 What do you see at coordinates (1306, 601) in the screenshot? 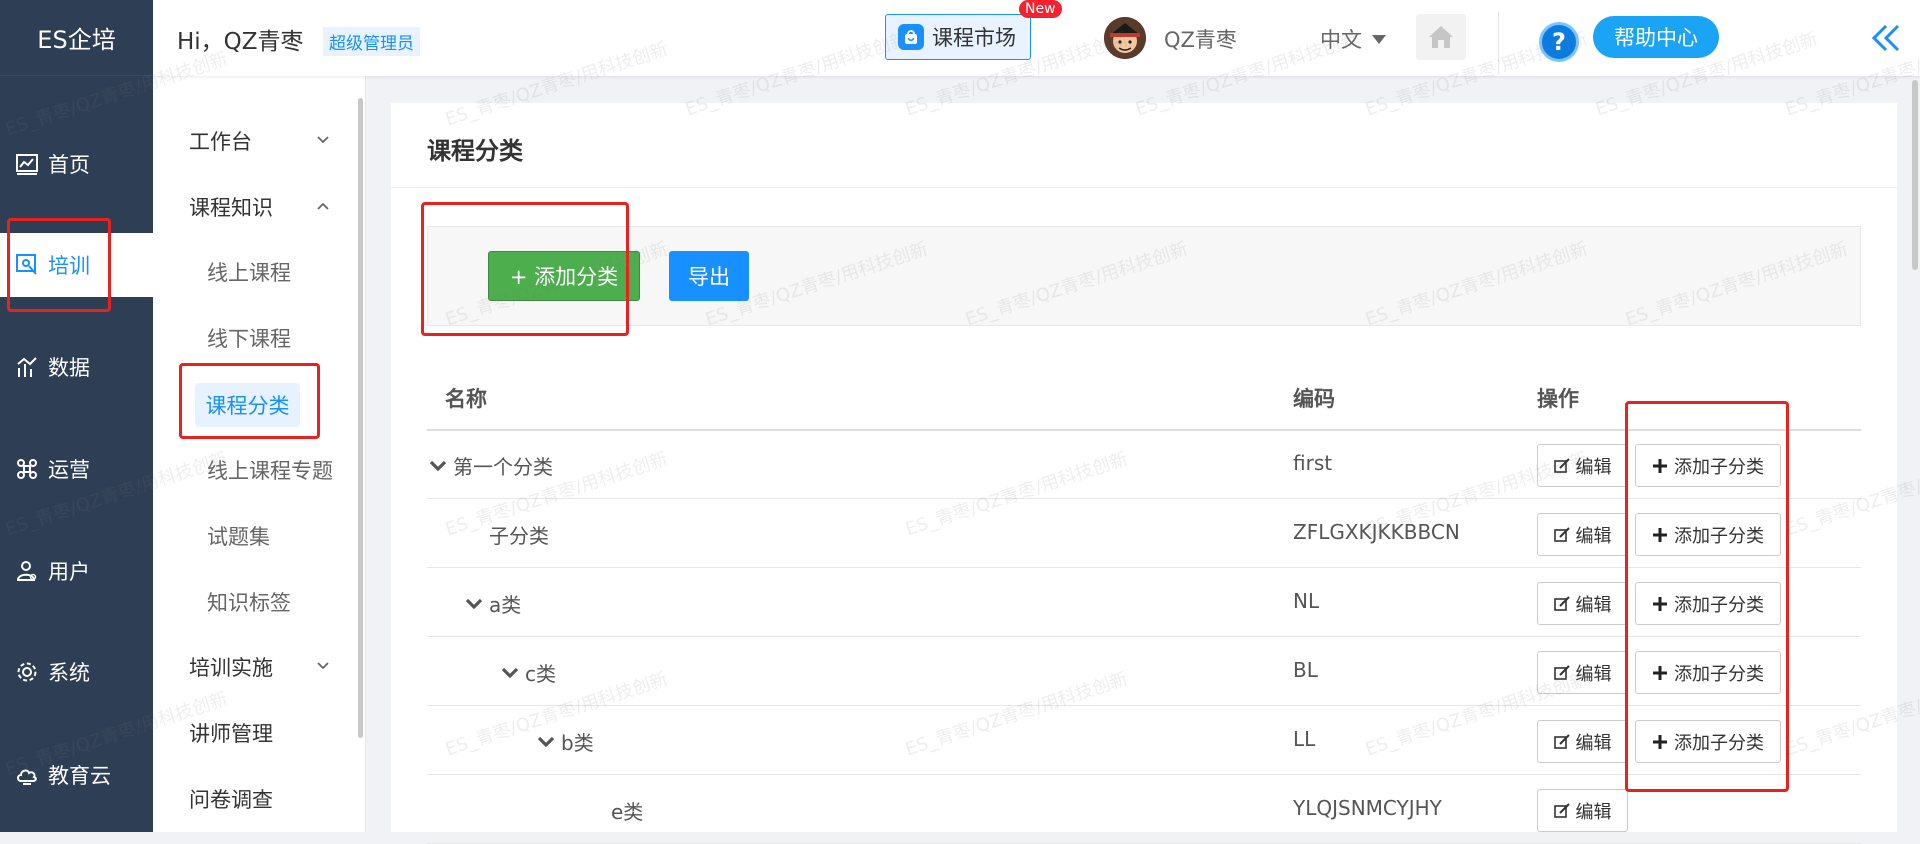
I see `category-code: NL` at bounding box center [1306, 601].